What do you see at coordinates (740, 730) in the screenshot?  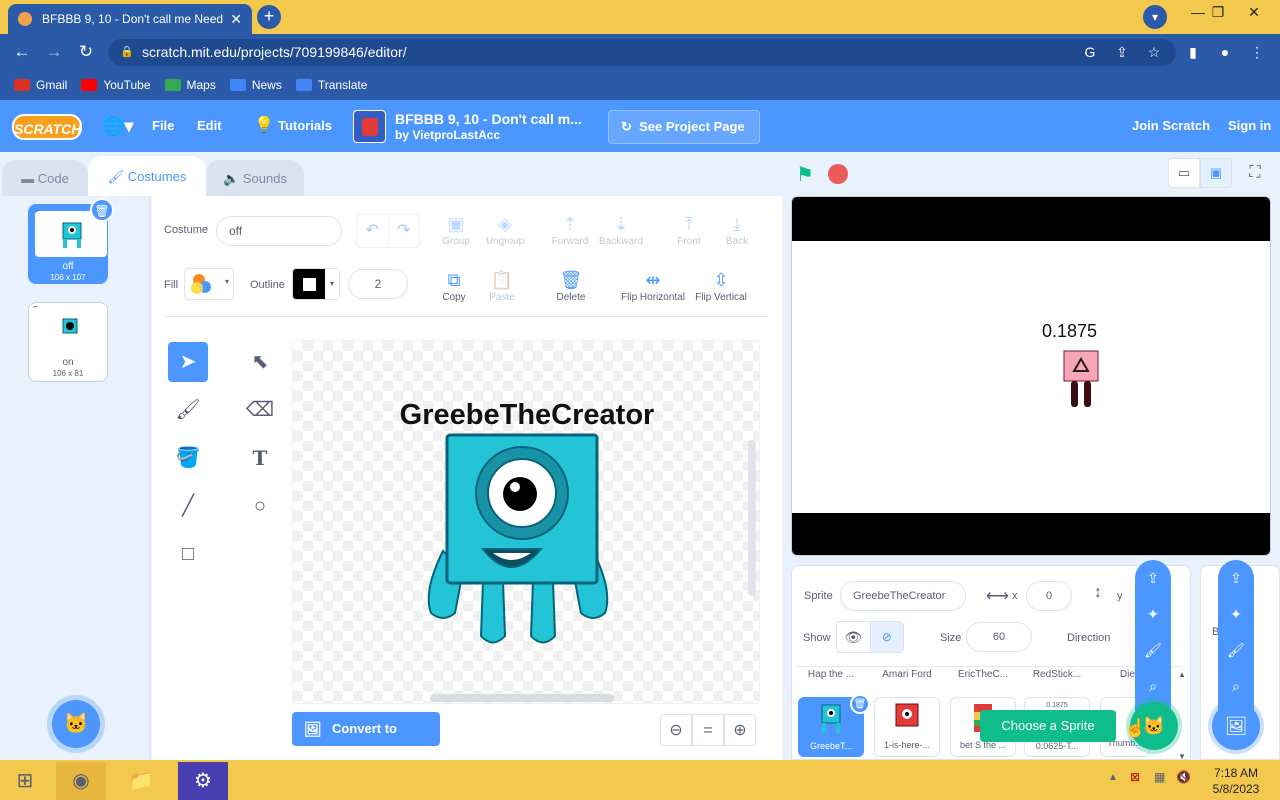 I see `zoom-in-icon: ⊕` at bounding box center [740, 730].